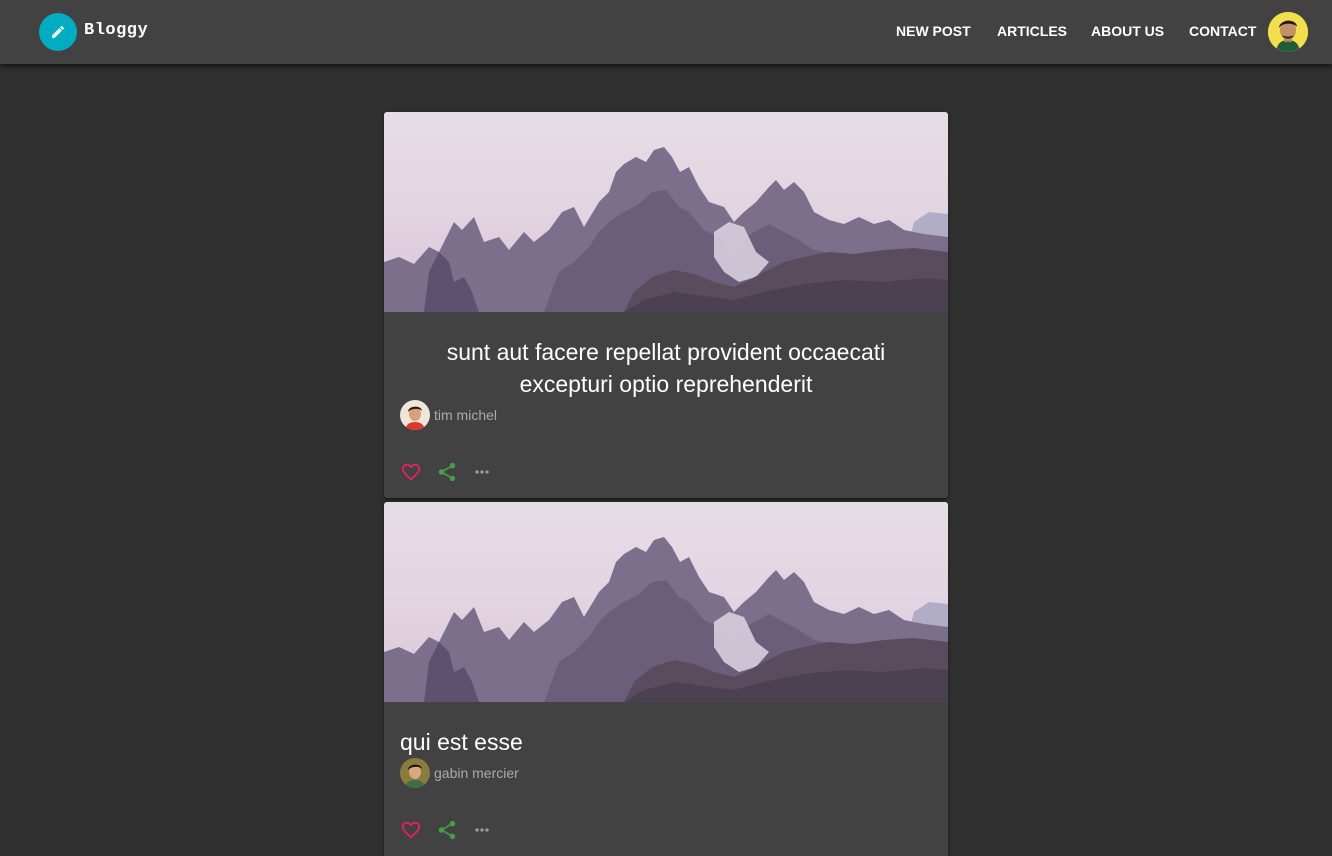  Describe the element at coordinates (1032, 31) in the screenshot. I see `nav-articles: ARTICLES` at that location.